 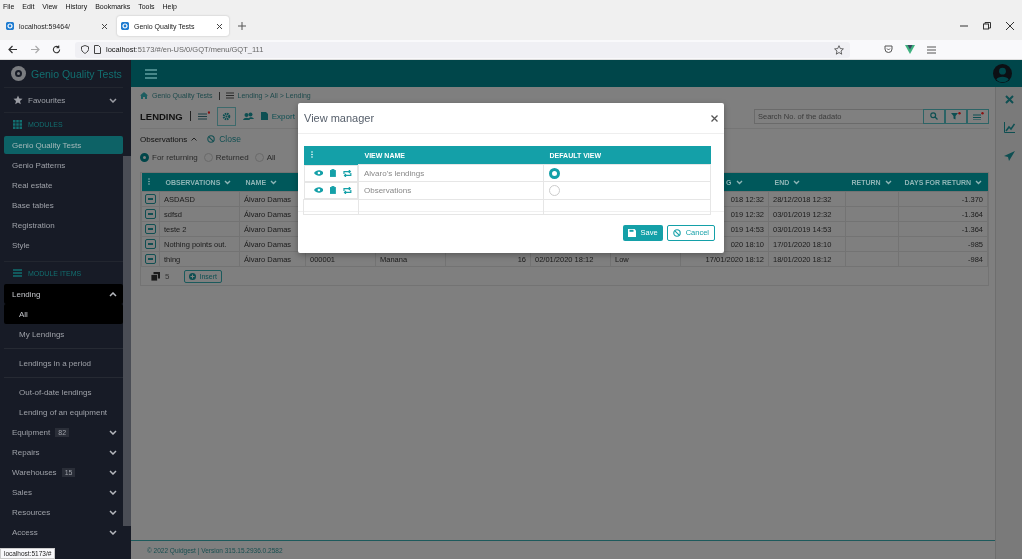 What do you see at coordinates (56, 49) in the screenshot?
I see `reload-icon` at bounding box center [56, 49].